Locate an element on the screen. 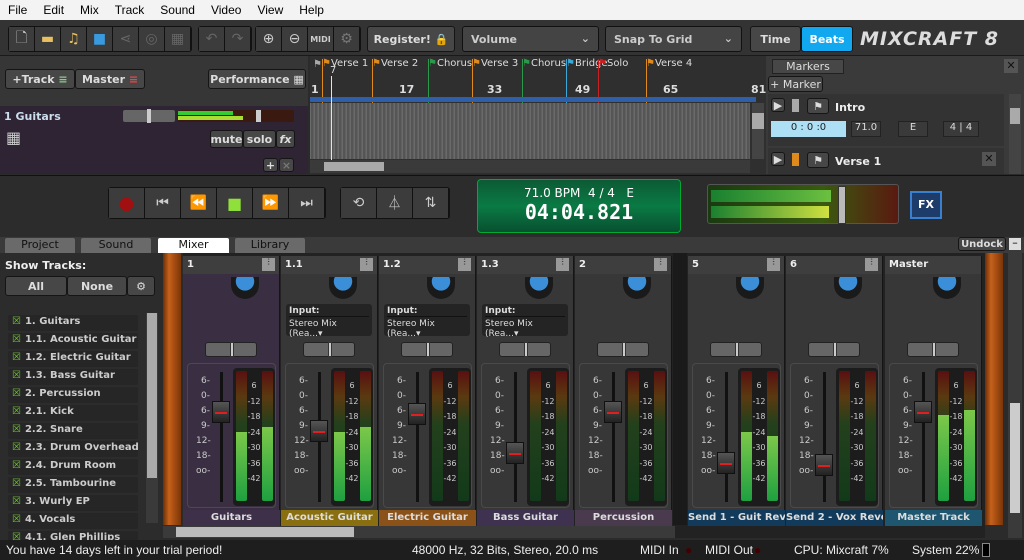 This screenshot has height=560, width=1024. menu-view: View is located at coordinates (270, 10).